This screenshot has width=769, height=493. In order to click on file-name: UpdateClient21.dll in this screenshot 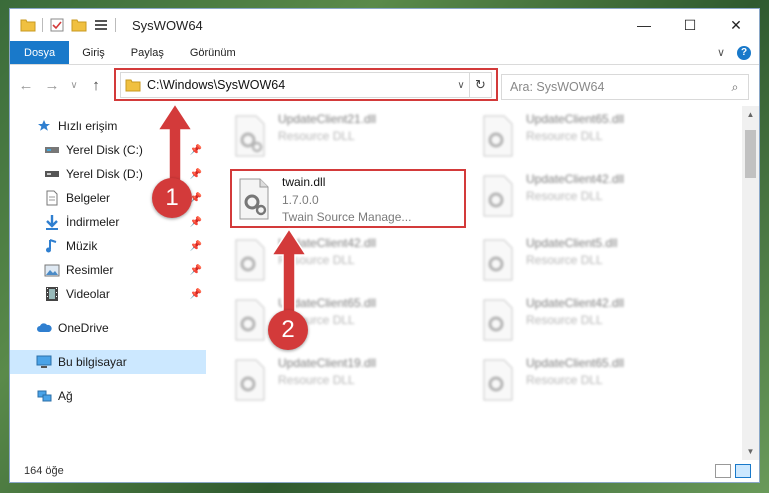, I will do `click(327, 119)`.